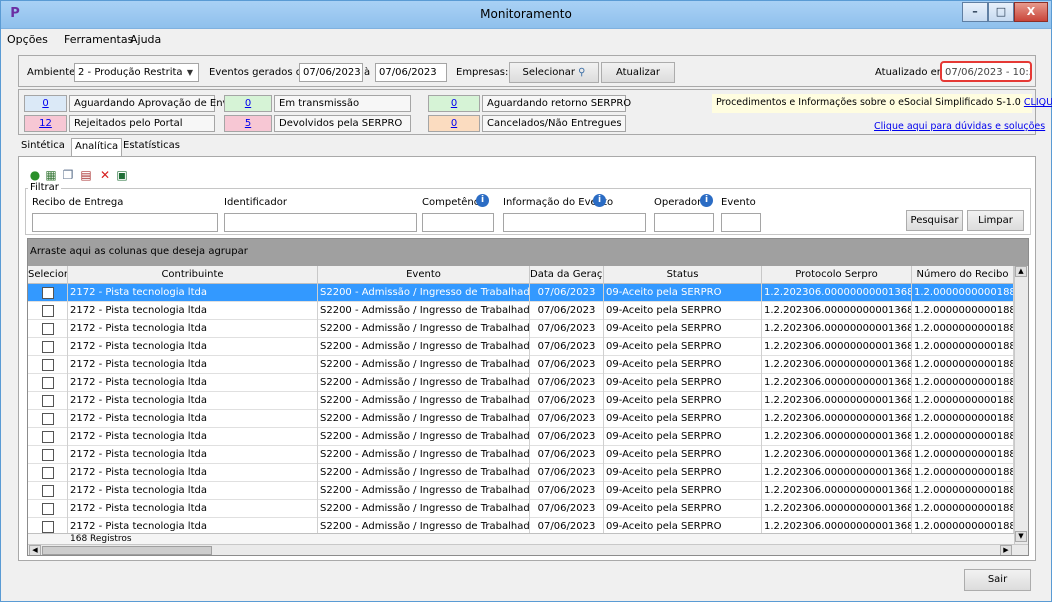 The width and height of the screenshot is (1052, 602). What do you see at coordinates (684, 222) in the screenshot?
I see `operador-input` at bounding box center [684, 222].